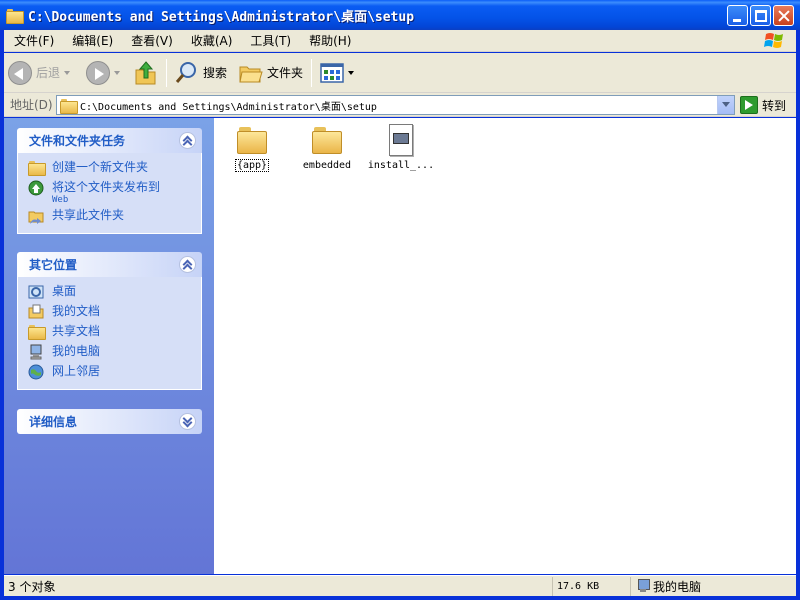 The height and width of the screenshot is (600, 800). Describe the element at coordinates (114, 293) in the screenshot. I see `place-desktop: 桌面` at that location.